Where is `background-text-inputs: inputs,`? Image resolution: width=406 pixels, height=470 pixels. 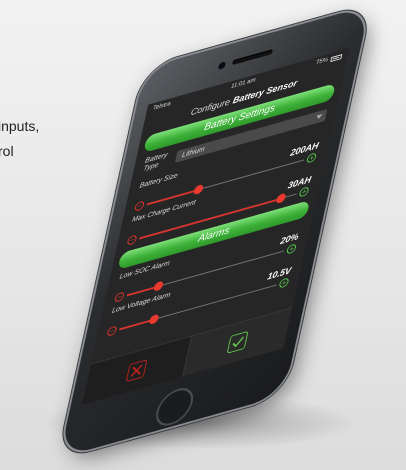
background-text-inputs: inputs, is located at coordinates (20, 126).